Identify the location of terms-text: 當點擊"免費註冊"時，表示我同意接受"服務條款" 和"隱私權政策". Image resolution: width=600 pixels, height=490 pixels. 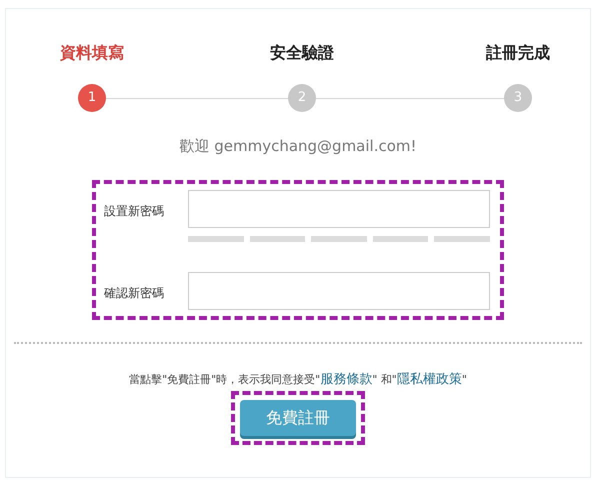
(298, 379).